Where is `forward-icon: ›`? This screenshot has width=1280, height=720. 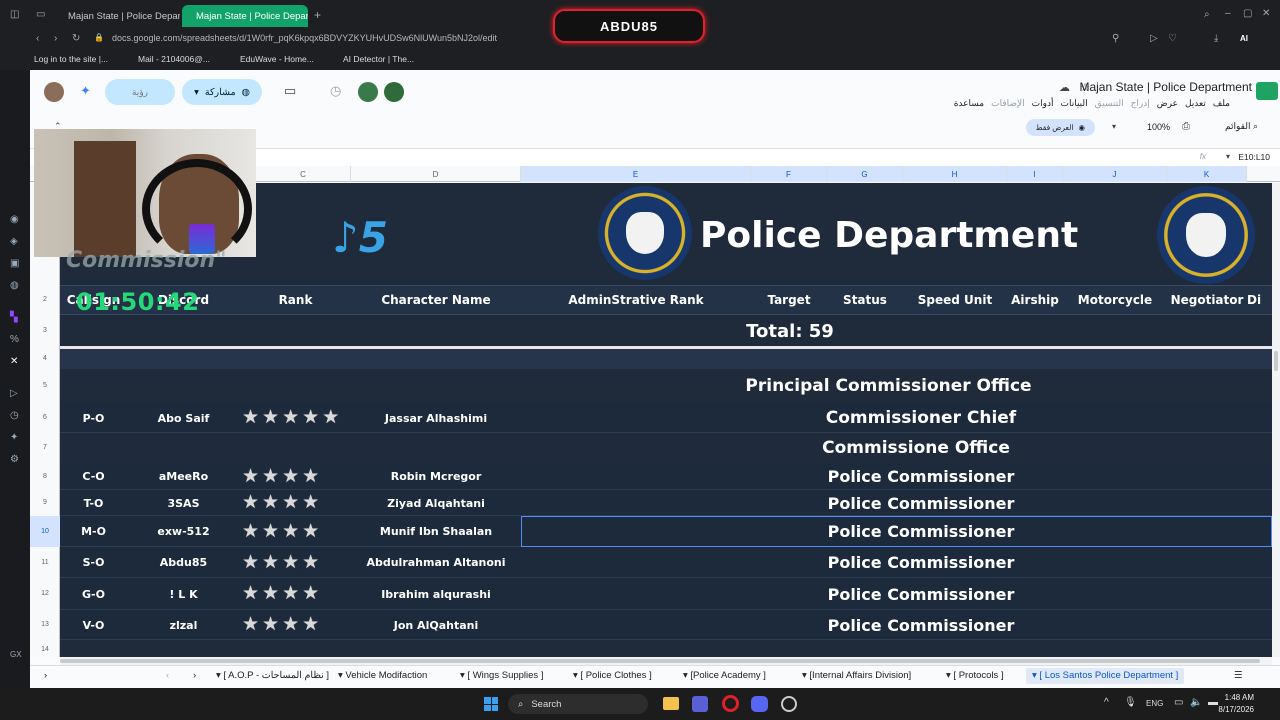
forward-icon: › is located at coordinates (55, 38).